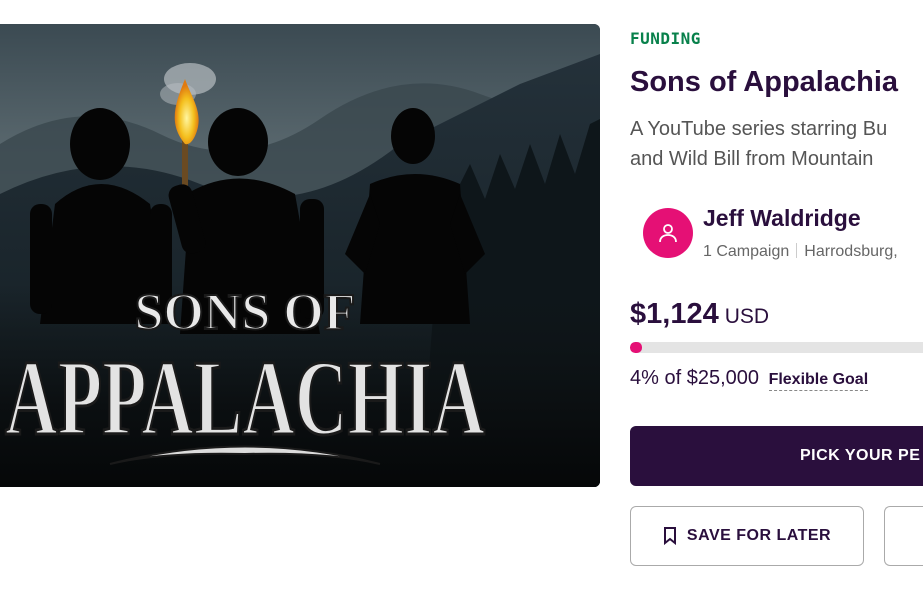 The height and width of the screenshot is (597, 923). What do you see at coordinates (665, 38) in the screenshot?
I see `campaign-status-label: FUNDING` at bounding box center [665, 38].